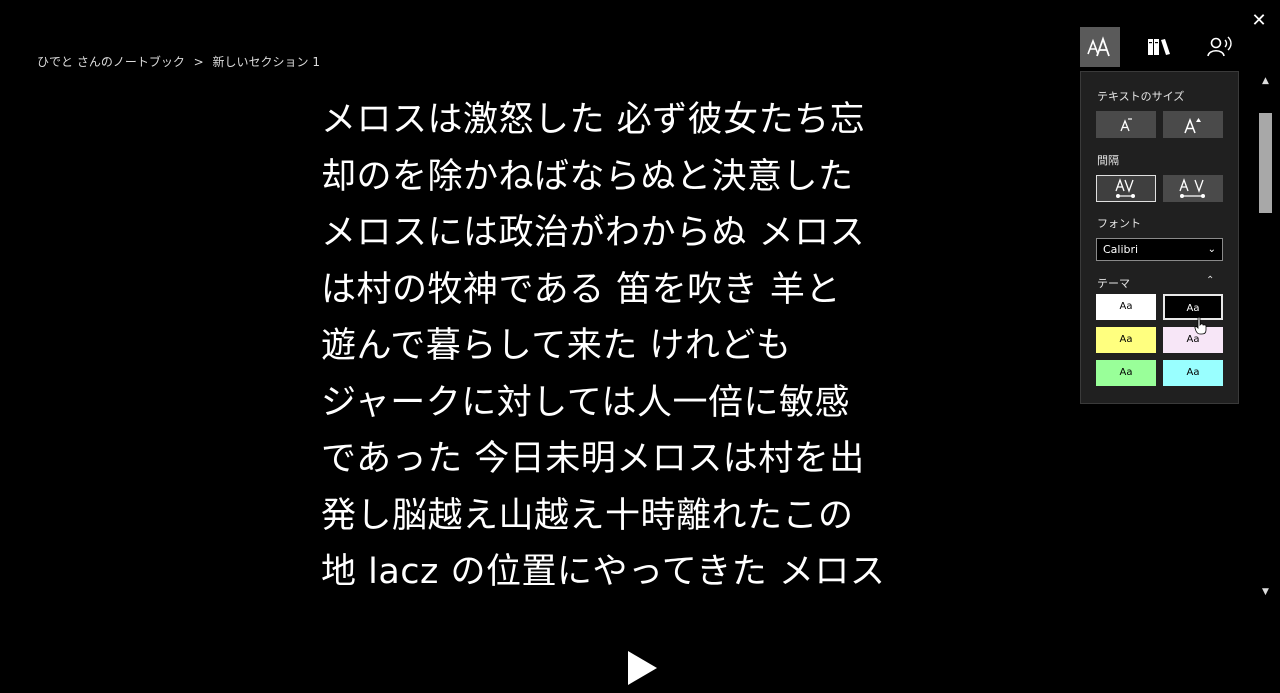 Image resolution: width=1280 pixels, height=693 pixels. I want to click on increase-text-size-icon, so click(1192, 125).